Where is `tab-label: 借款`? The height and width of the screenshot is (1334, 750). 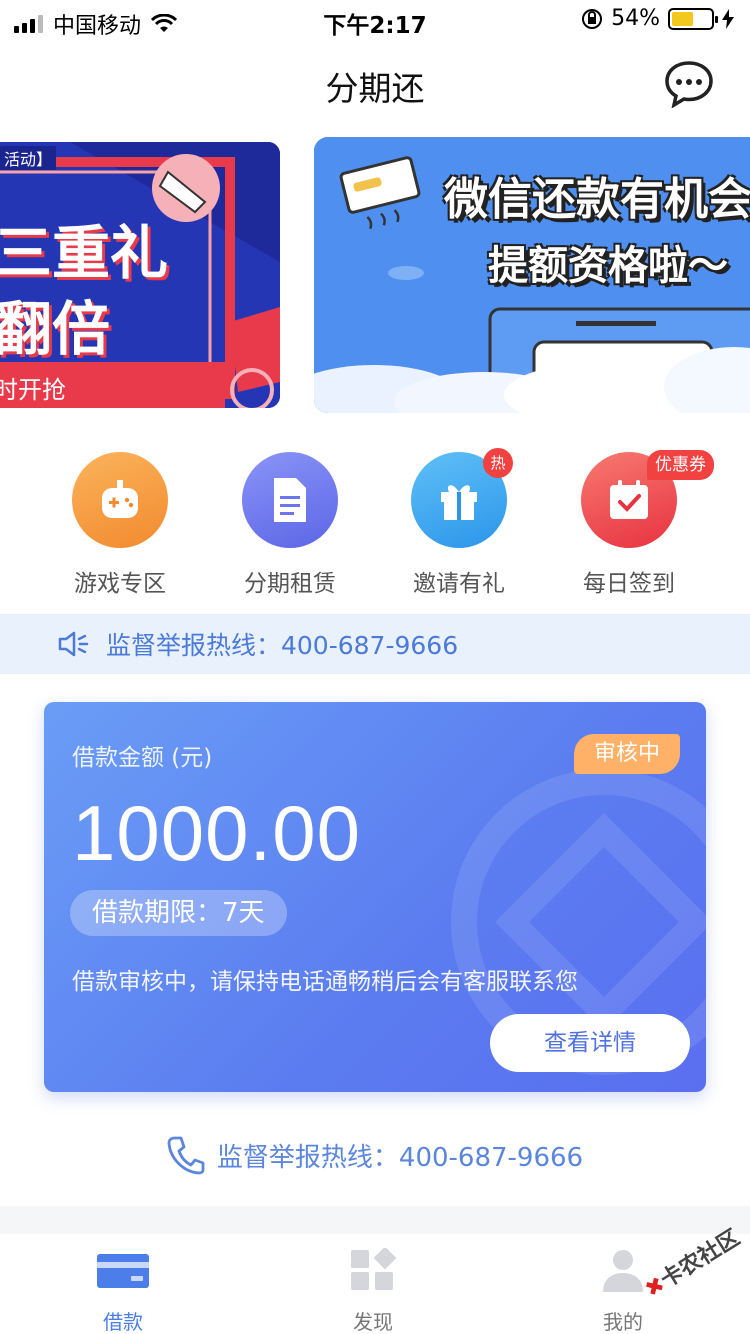 tab-label: 借款 is located at coordinates (123, 1322).